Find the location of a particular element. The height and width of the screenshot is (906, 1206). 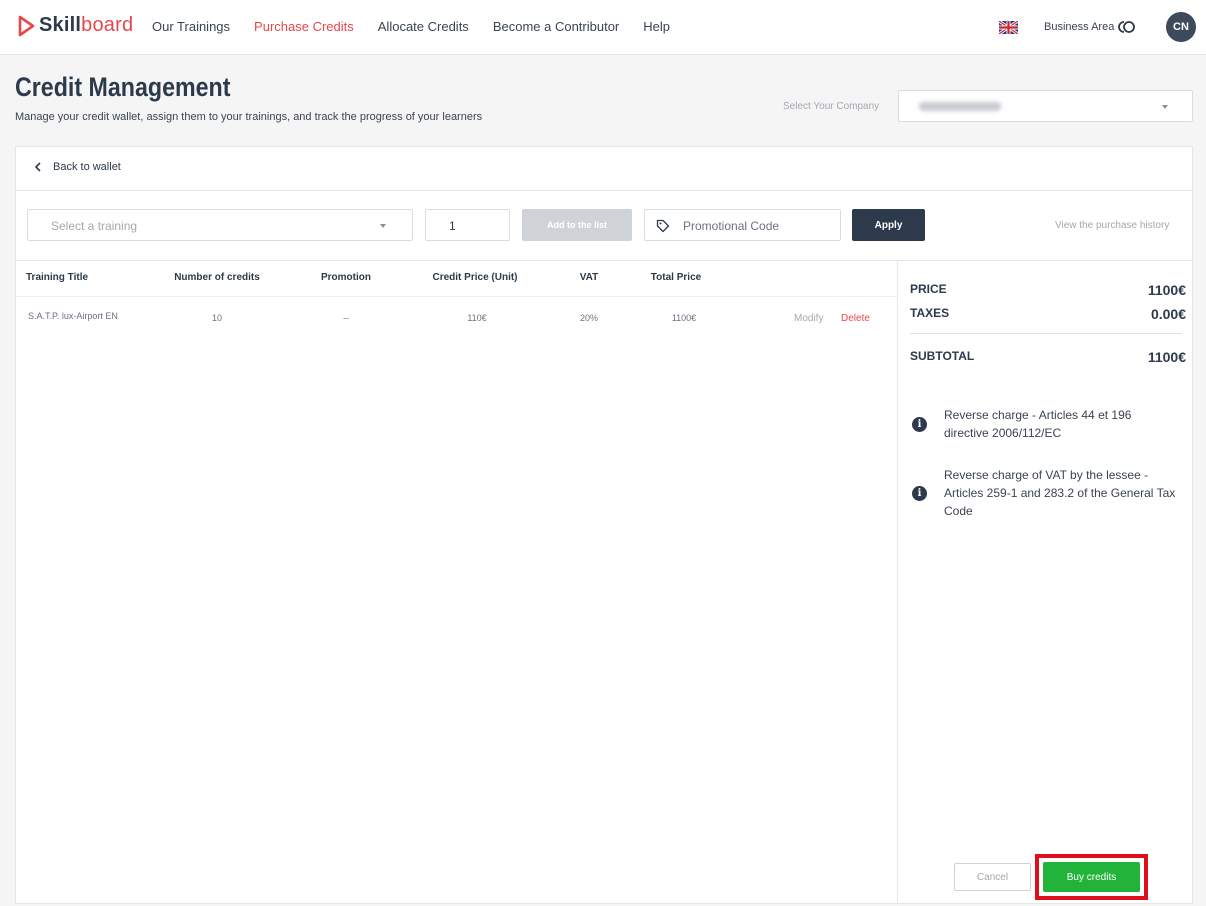

promo-code-input: Promotional Code is located at coordinates (742, 225).